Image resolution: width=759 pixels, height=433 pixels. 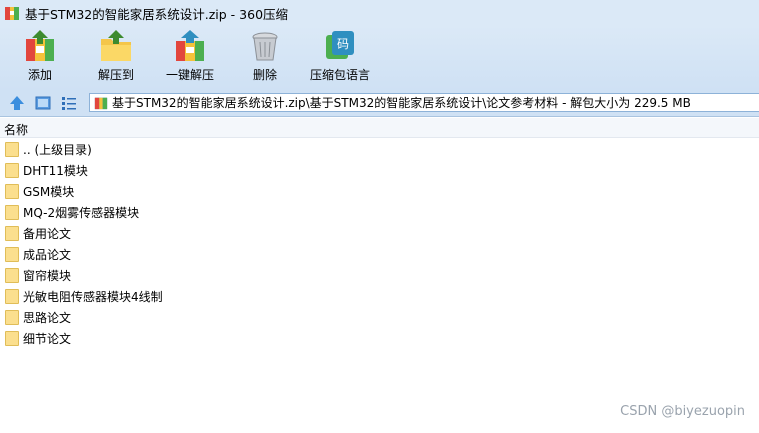 I want to click on archive-add-icon, so click(x=40, y=45).